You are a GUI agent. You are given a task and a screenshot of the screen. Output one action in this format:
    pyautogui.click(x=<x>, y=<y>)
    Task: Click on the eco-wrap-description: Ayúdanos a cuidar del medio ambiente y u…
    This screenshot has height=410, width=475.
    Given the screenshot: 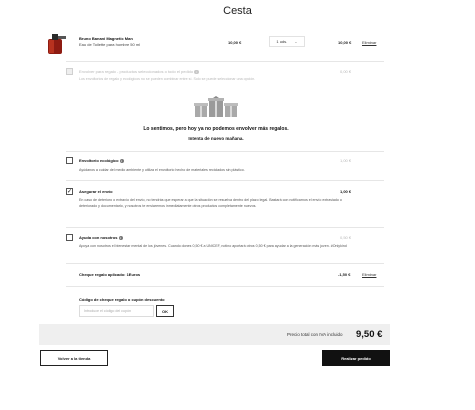 What is the action you would take?
    pyautogui.click(x=162, y=170)
    